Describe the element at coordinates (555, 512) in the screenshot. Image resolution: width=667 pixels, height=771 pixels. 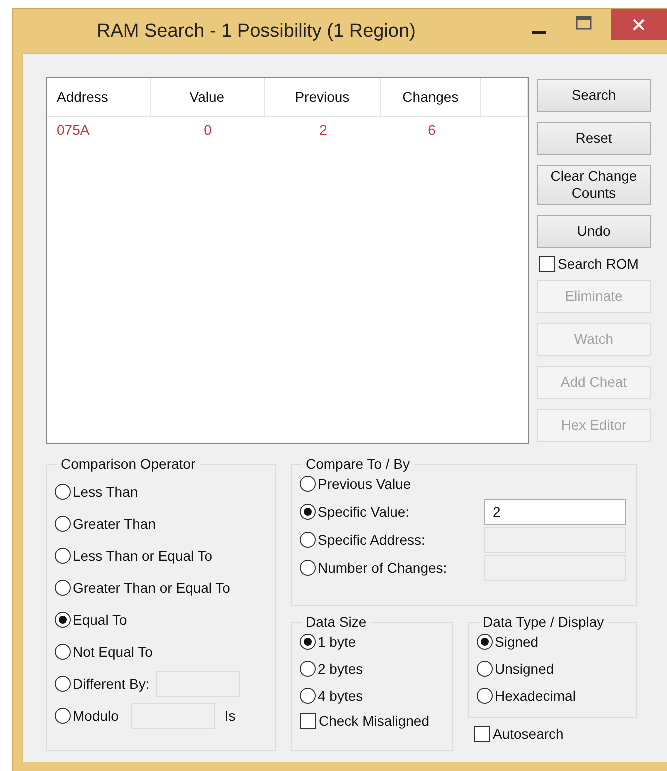
I see `input-field: 2` at that location.